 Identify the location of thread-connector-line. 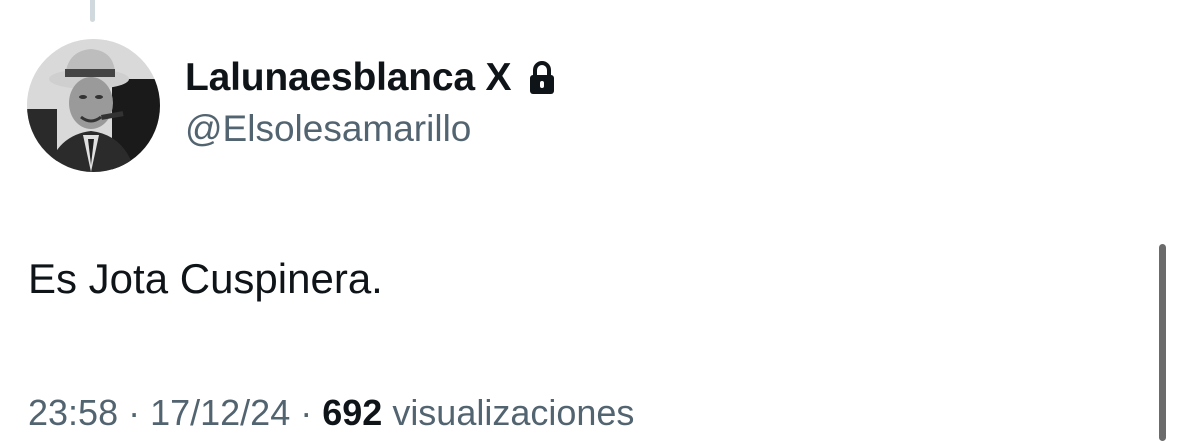
(92, 11).